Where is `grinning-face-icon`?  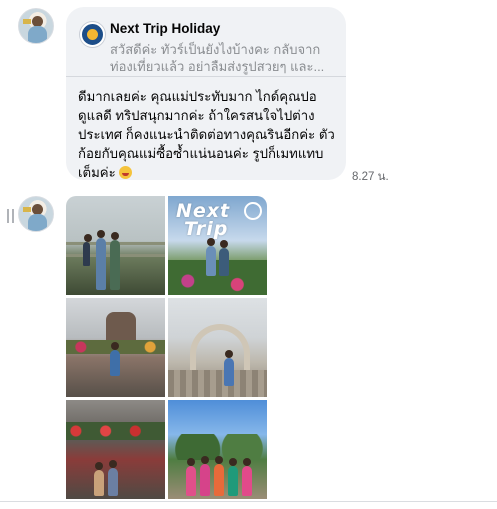 grinning-face-icon is located at coordinates (126, 172).